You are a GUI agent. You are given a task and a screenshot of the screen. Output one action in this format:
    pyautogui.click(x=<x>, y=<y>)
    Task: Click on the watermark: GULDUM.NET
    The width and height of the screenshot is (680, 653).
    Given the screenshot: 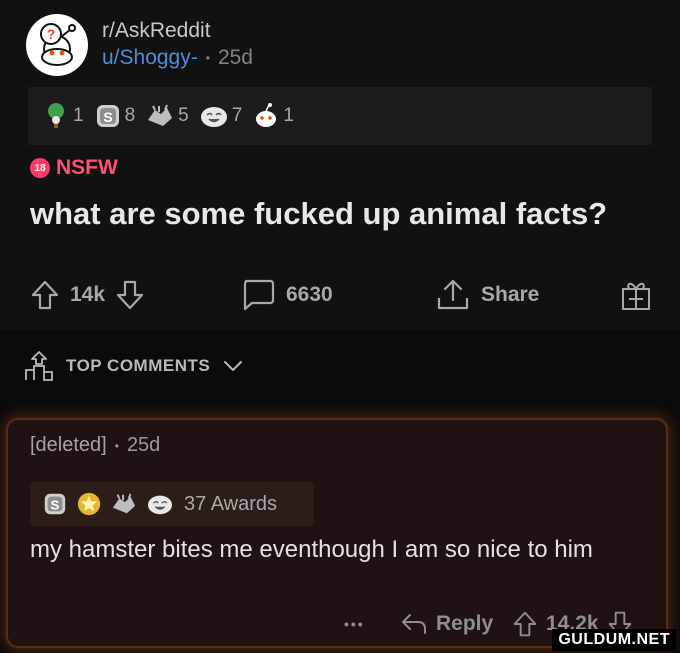 What is the action you would take?
    pyautogui.click(x=614, y=640)
    